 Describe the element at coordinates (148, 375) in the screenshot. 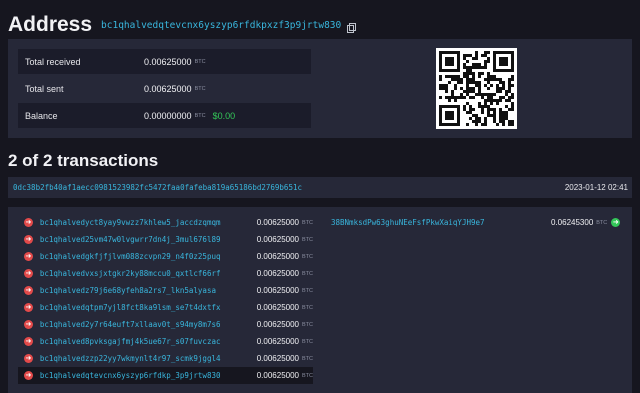

I see `input-address: bc1qhalvedqtevcnx6yszyp6rfdkp_3p9jrtw830` at that location.